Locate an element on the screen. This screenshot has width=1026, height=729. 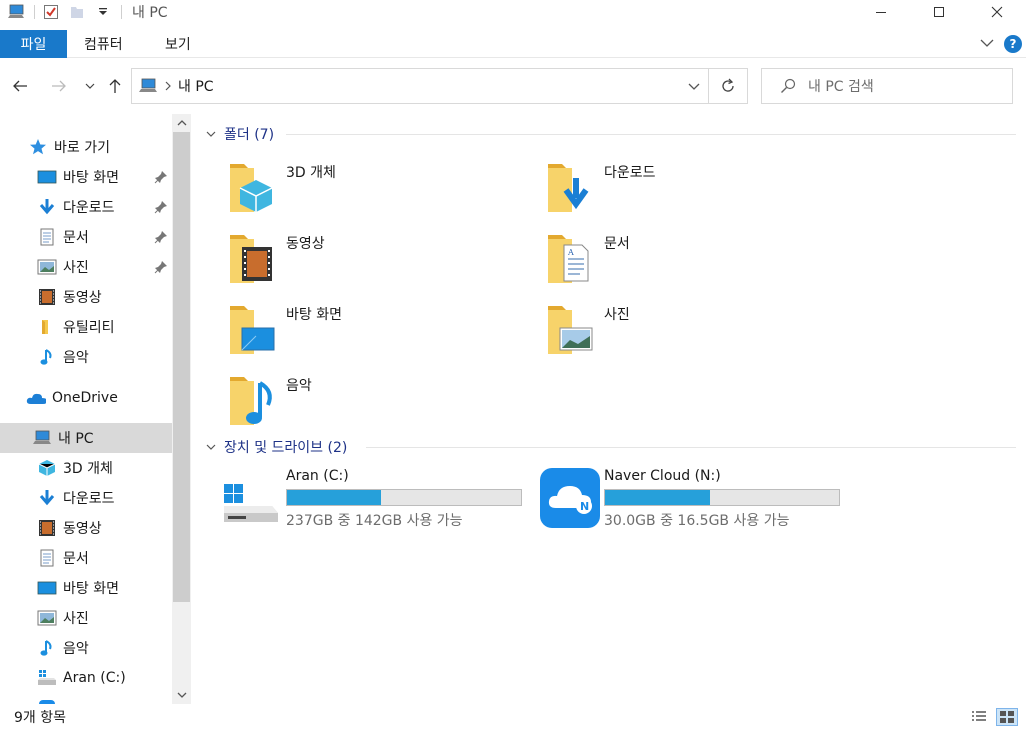
document-icon is located at coordinates (47, 237).